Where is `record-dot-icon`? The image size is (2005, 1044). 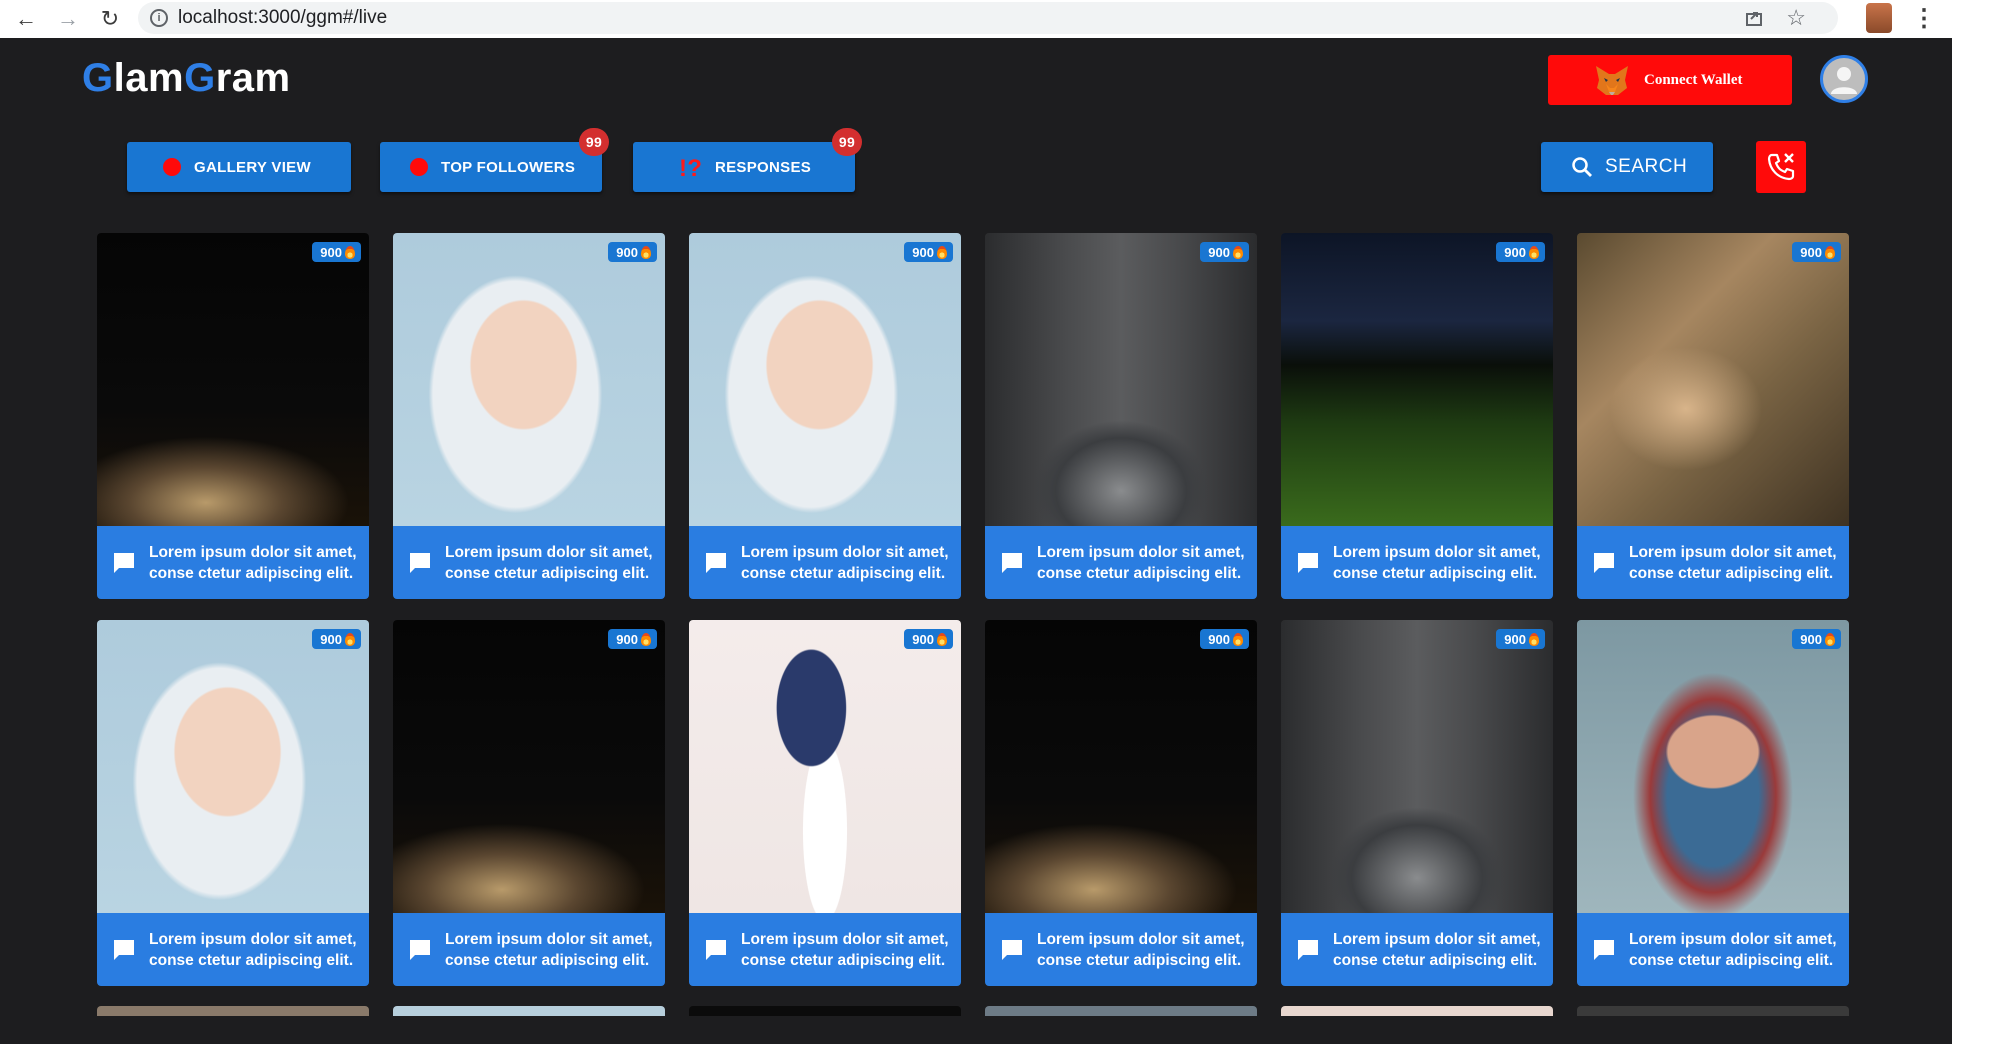
record-dot-icon is located at coordinates (172, 167).